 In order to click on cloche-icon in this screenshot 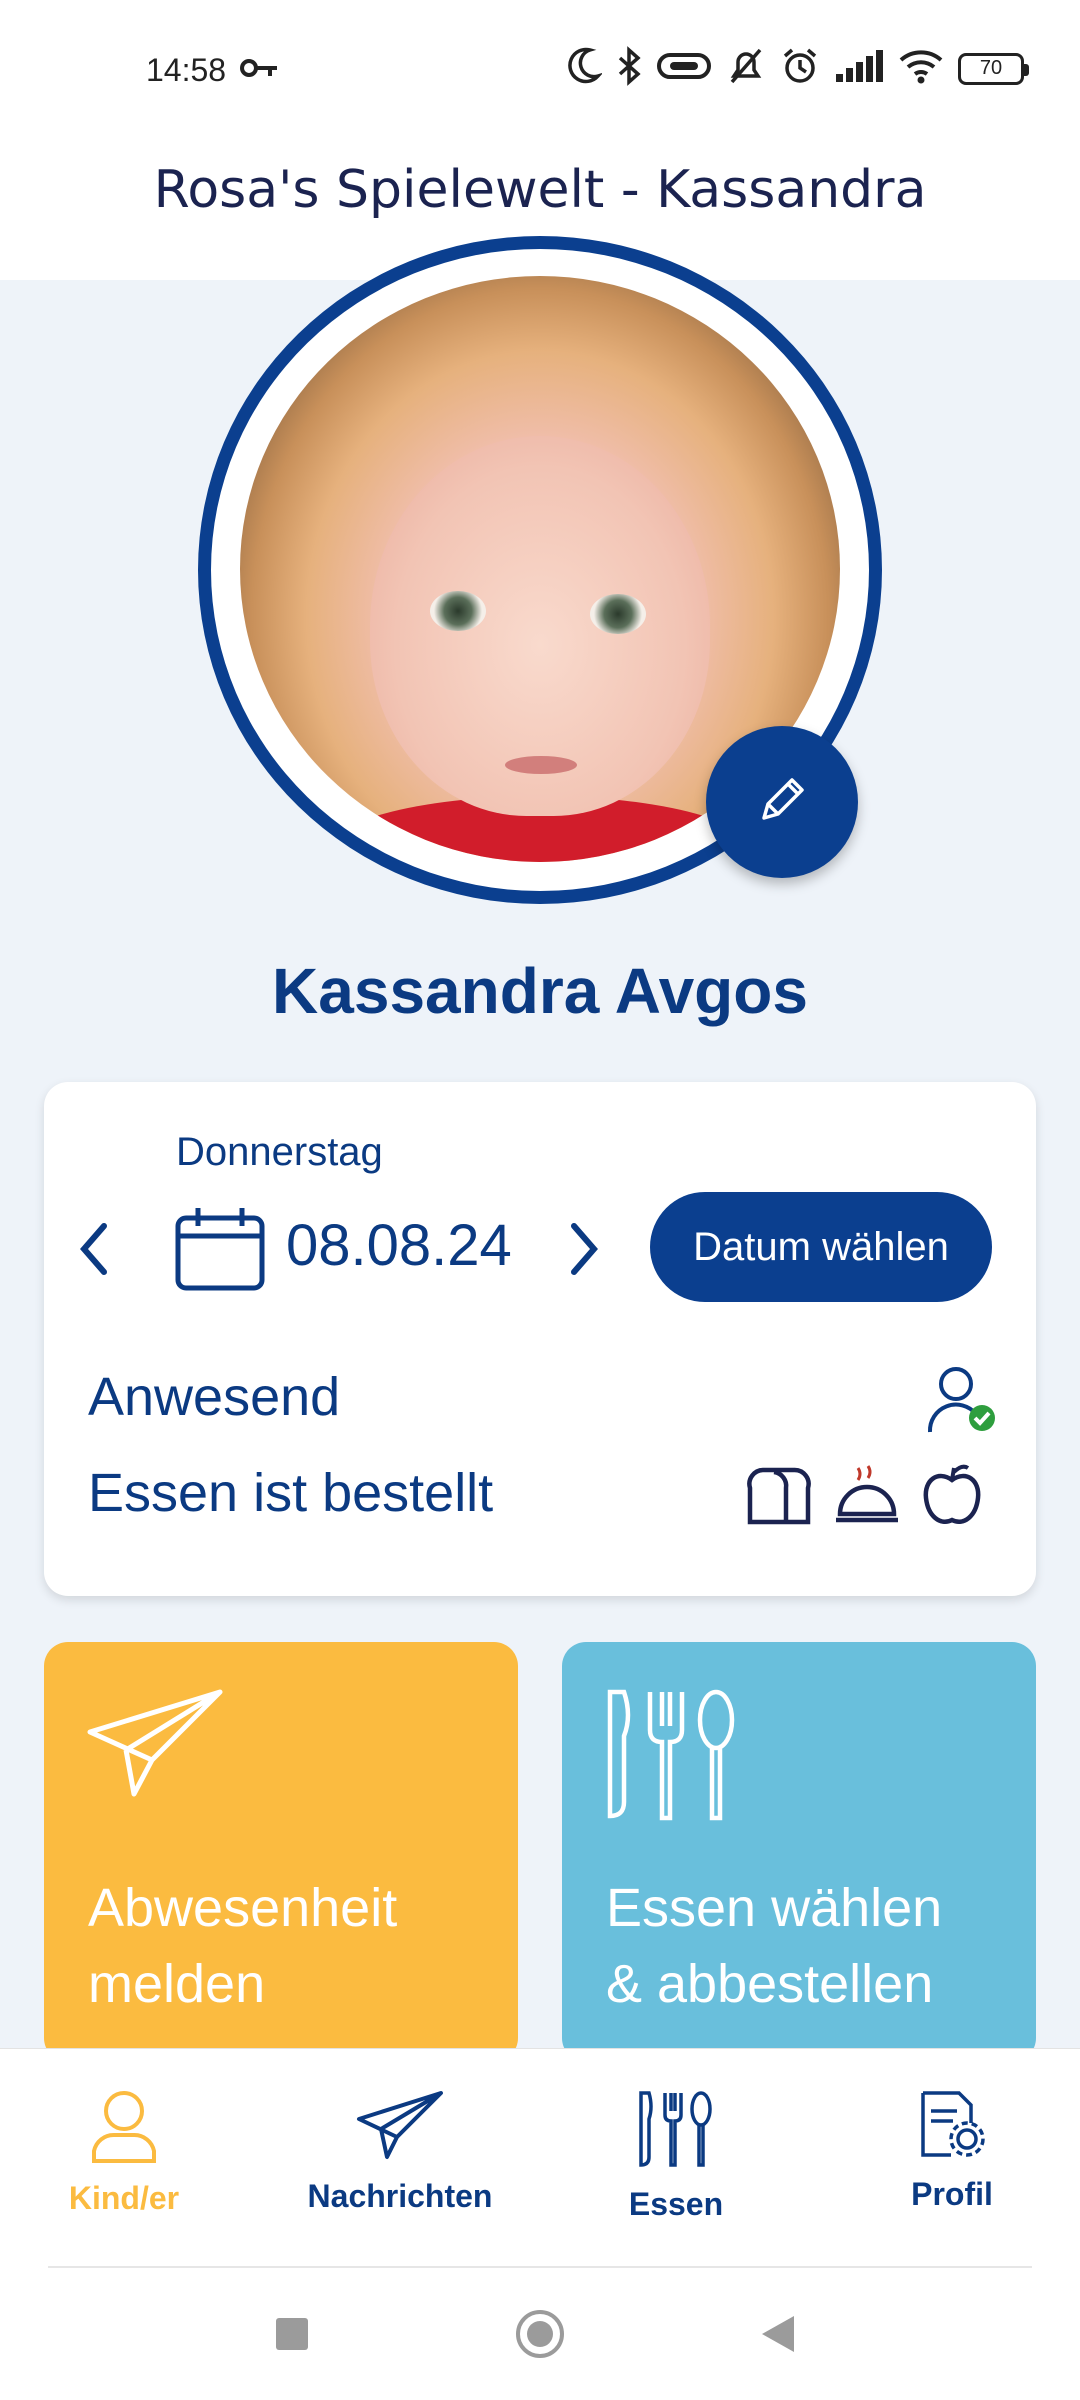, I will do `click(867, 1497)`.